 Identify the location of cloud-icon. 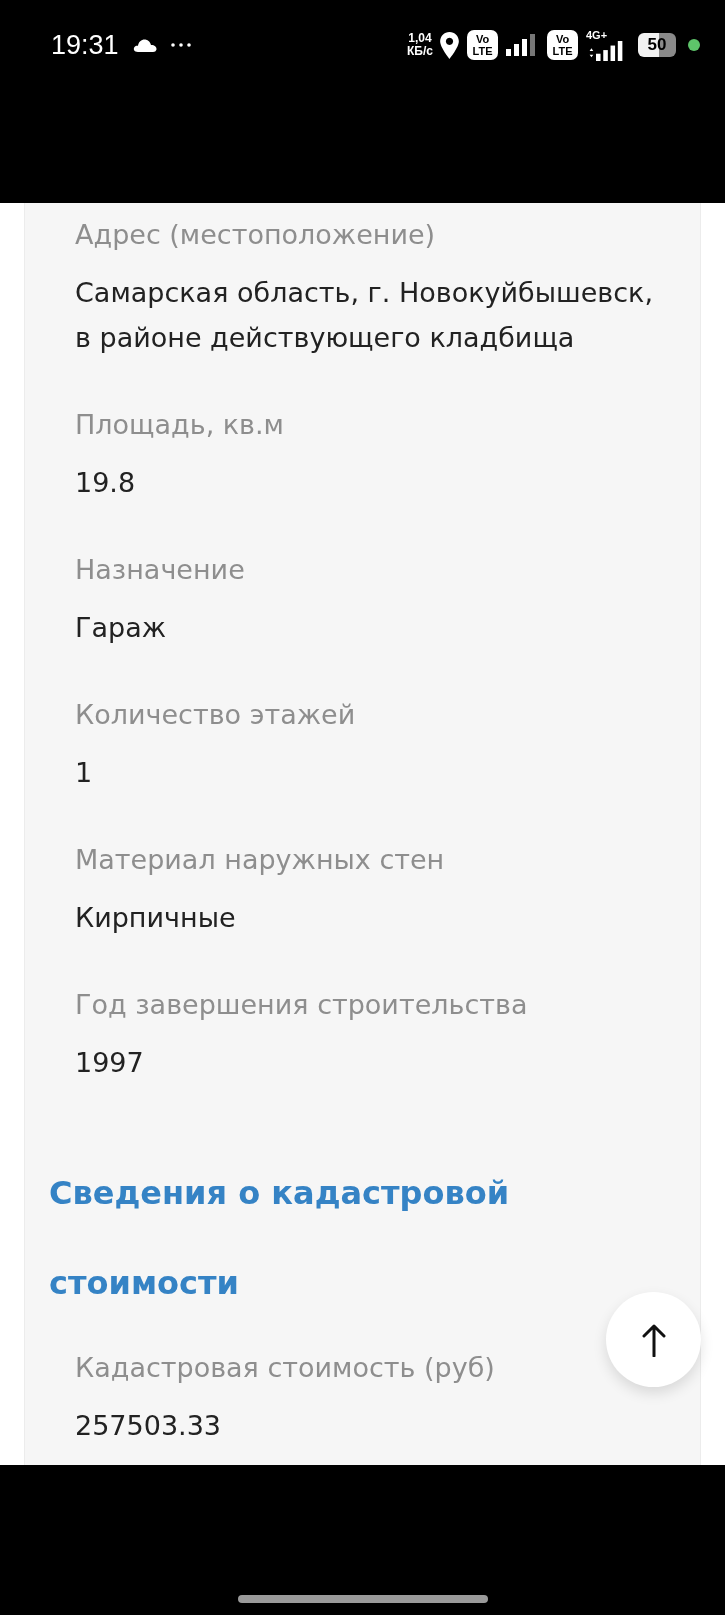
(144, 45).